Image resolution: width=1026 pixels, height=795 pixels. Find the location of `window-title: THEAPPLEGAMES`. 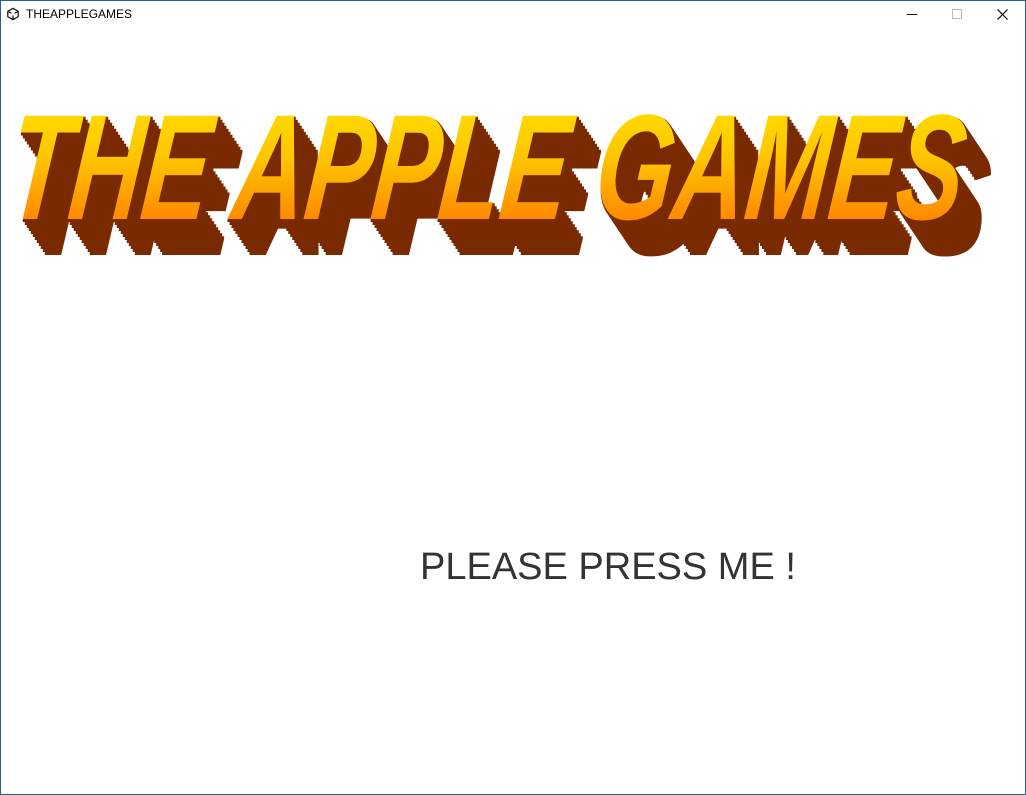

window-title: THEAPPLEGAMES is located at coordinates (79, 14).